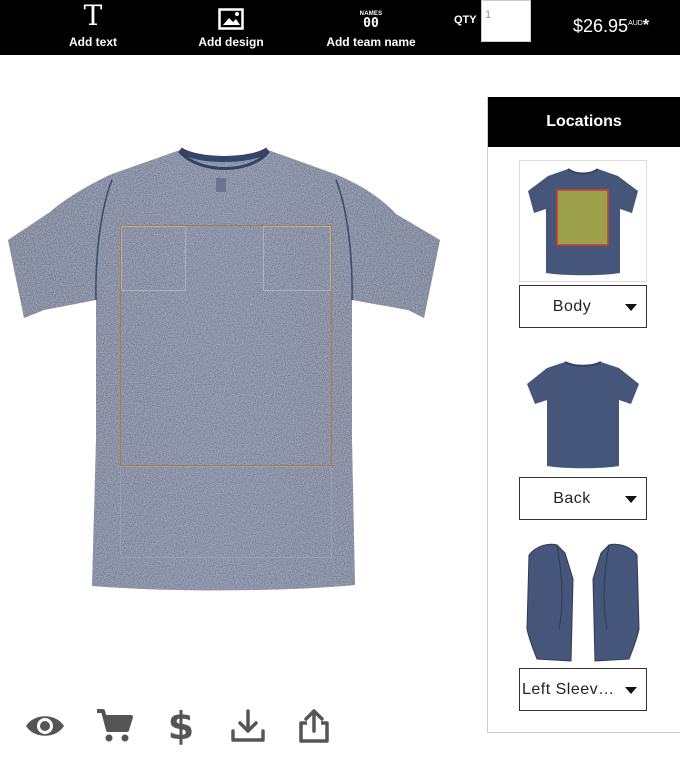 Image resolution: width=680 pixels, height=760 pixels. I want to click on locations-title: Locations, so click(584, 122).